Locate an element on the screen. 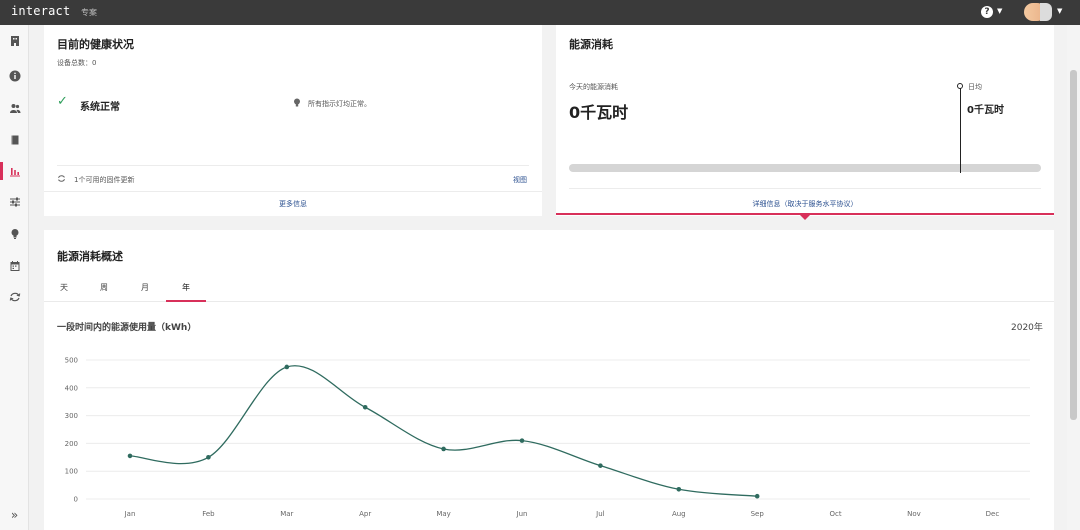  sidebar-item-sync is located at coordinates (14, 297).